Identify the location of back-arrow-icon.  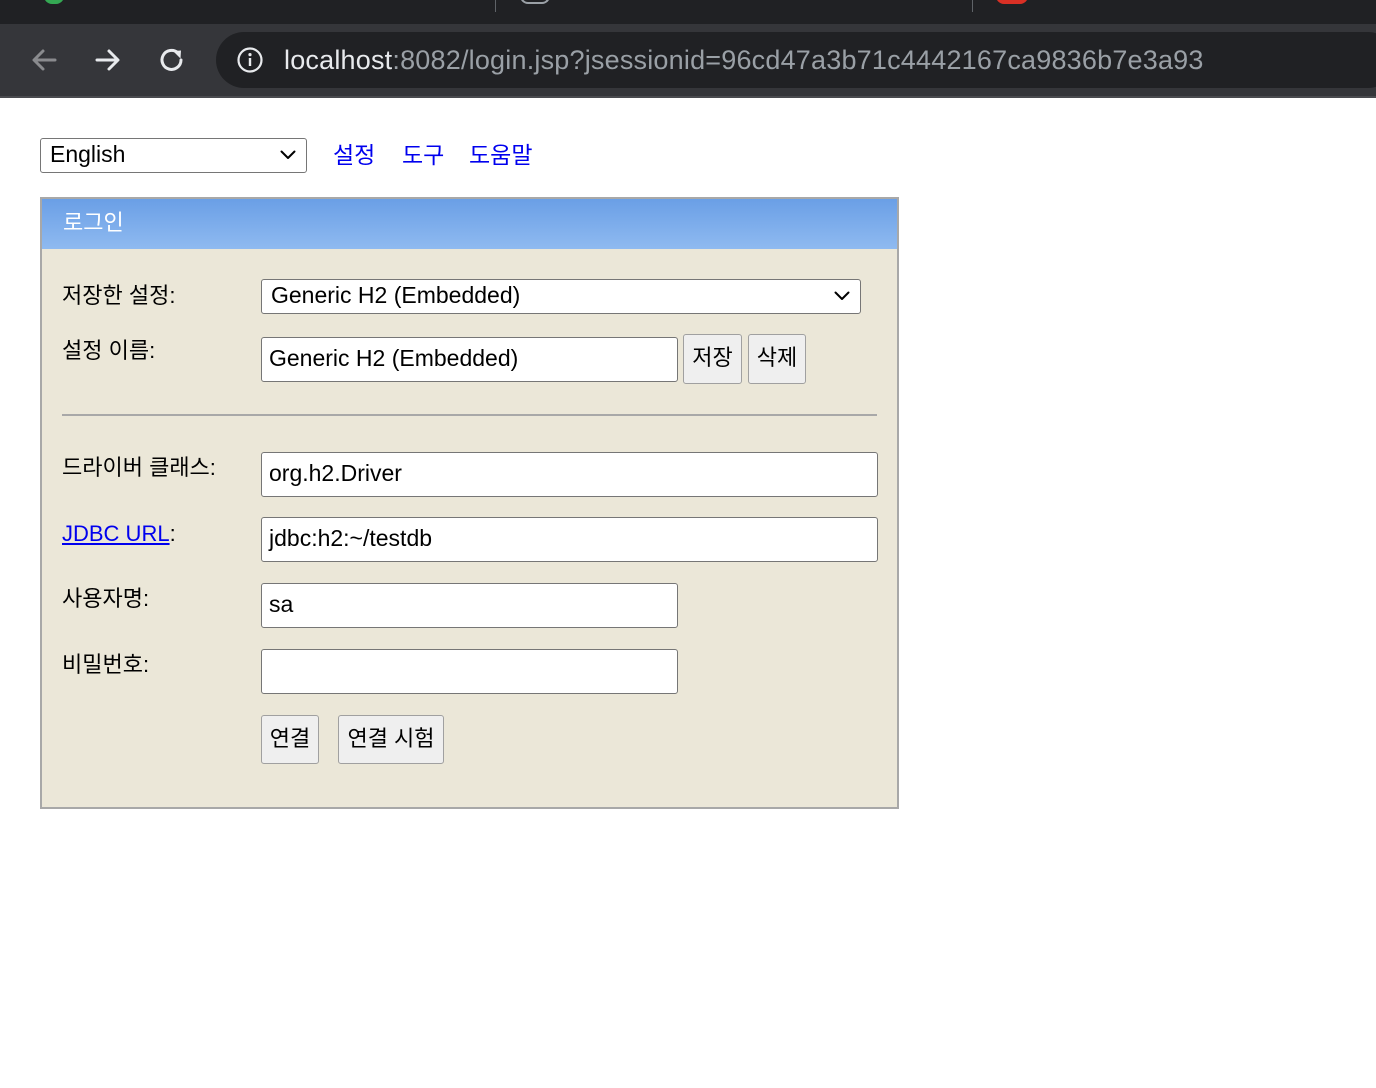
(44, 60).